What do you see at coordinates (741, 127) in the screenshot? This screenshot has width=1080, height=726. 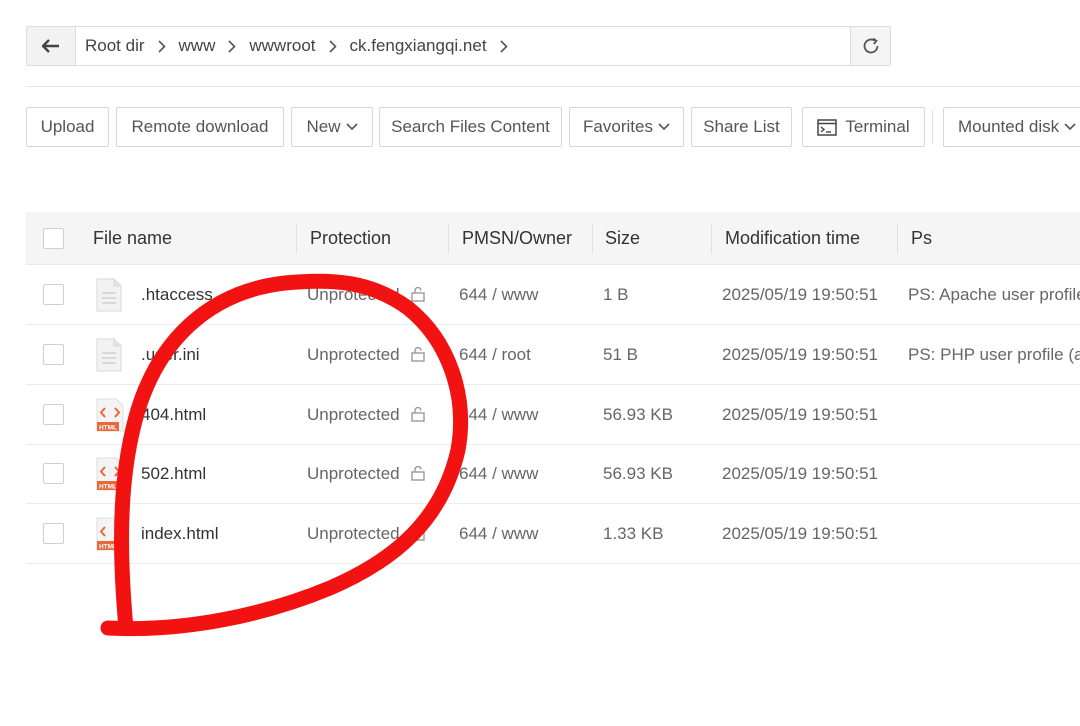 I see `share-list-button: Share List` at bounding box center [741, 127].